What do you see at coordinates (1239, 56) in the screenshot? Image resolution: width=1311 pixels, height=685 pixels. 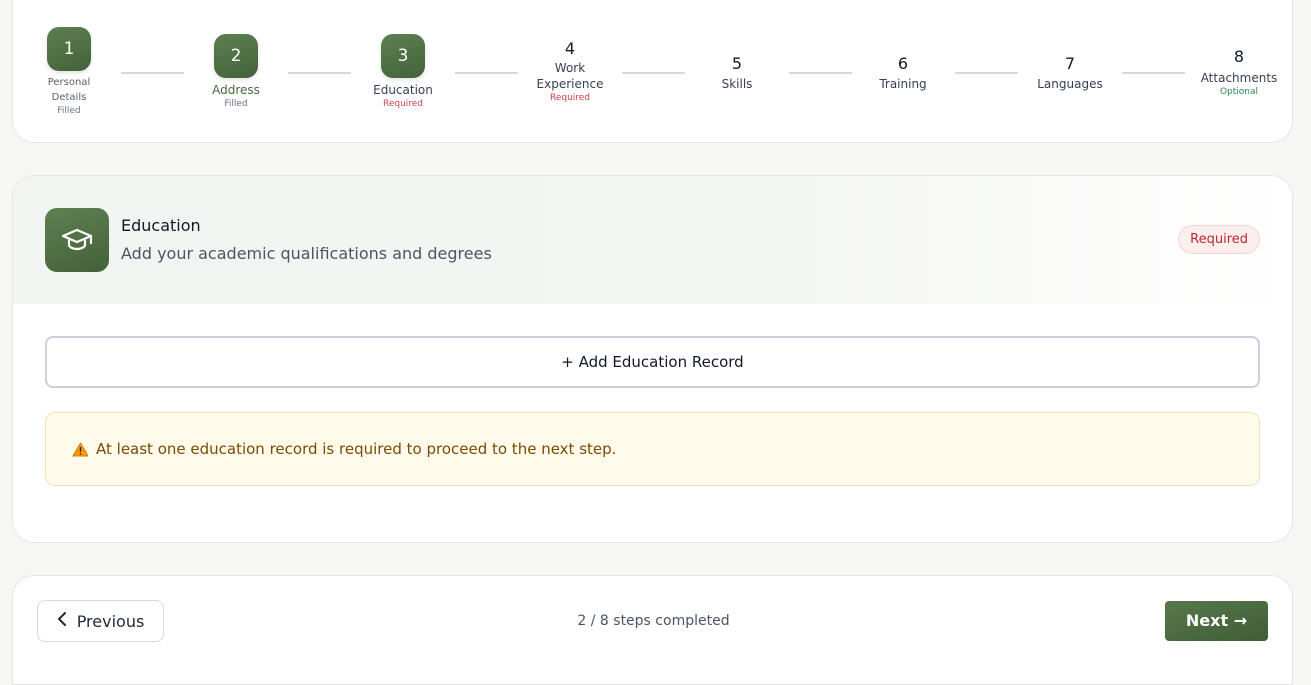 I see `step-number: 8` at bounding box center [1239, 56].